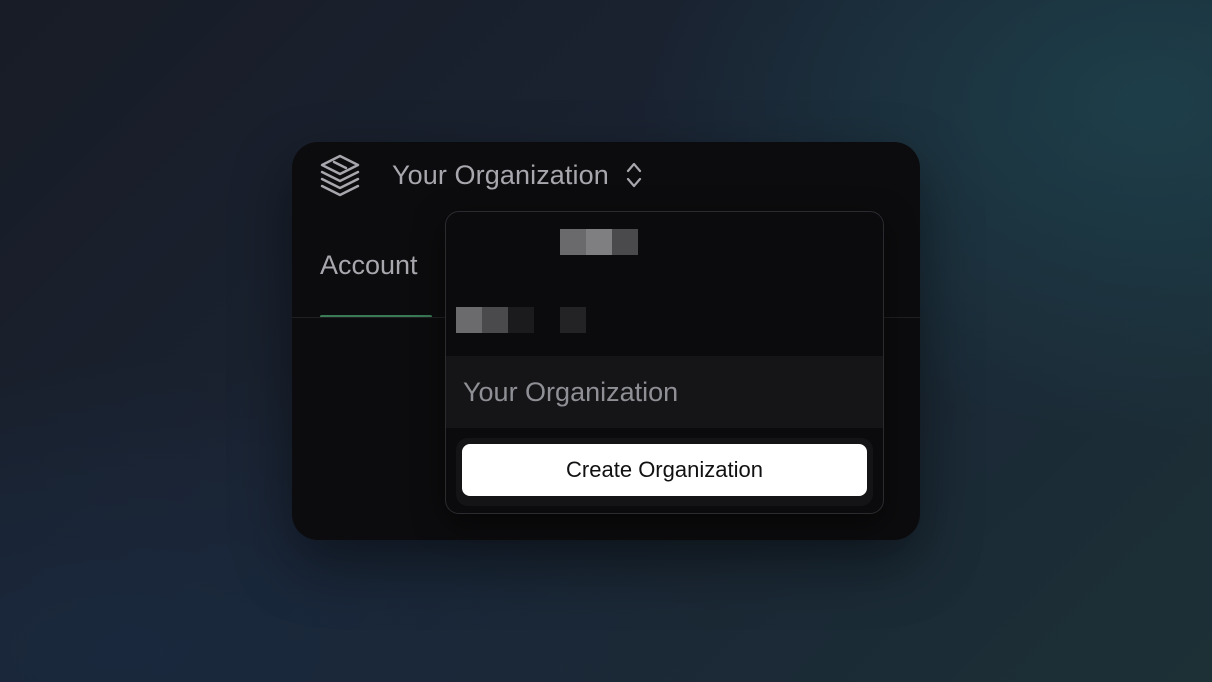 The width and height of the screenshot is (1212, 682). What do you see at coordinates (634, 175) in the screenshot?
I see `chevron-up-down-icon` at bounding box center [634, 175].